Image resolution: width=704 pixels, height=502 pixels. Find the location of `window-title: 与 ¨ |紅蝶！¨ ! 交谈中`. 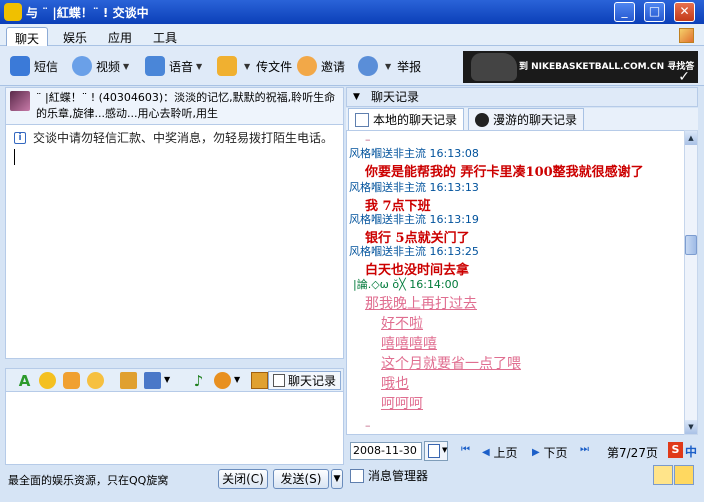

window-title: 与 ¨ |紅蝶！¨ ! 交谈中 is located at coordinates (87, 13).